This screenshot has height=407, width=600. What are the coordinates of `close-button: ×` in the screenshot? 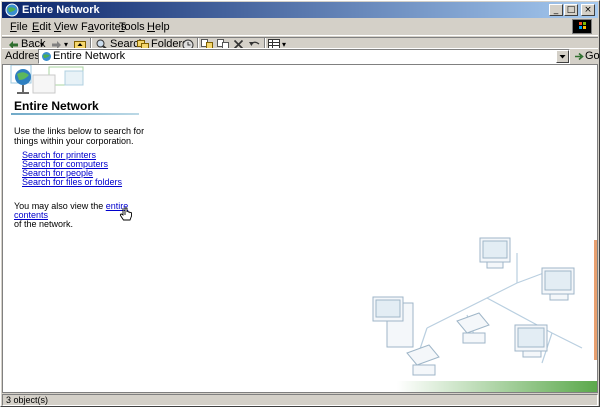 It's located at (588, 10).